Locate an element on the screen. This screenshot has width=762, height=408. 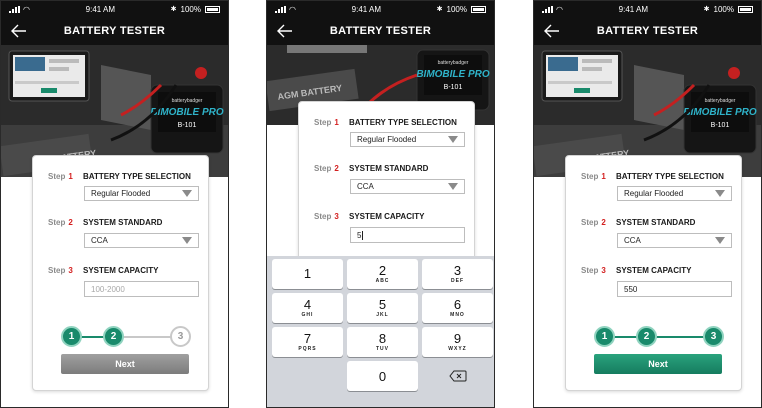
delete-key is located at coordinates (457, 376).